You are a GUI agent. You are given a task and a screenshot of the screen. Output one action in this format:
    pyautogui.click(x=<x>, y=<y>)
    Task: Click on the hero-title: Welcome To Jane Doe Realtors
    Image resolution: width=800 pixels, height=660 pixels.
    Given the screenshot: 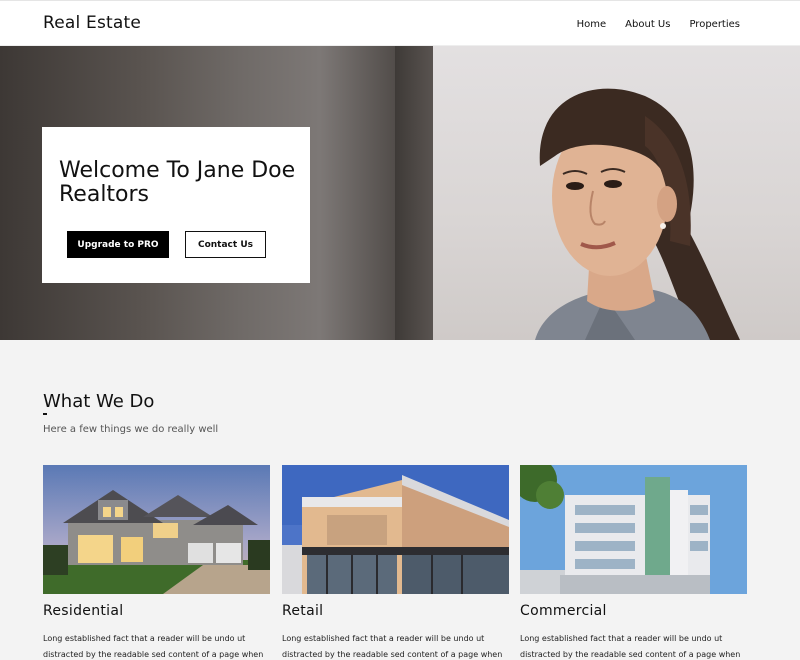 What is the action you would take?
    pyautogui.click(x=177, y=182)
    